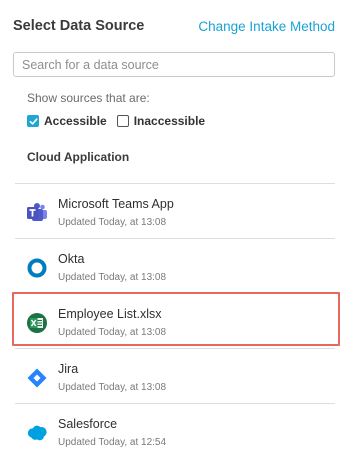  What do you see at coordinates (68, 369) in the screenshot?
I see `source-name: Jira` at bounding box center [68, 369].